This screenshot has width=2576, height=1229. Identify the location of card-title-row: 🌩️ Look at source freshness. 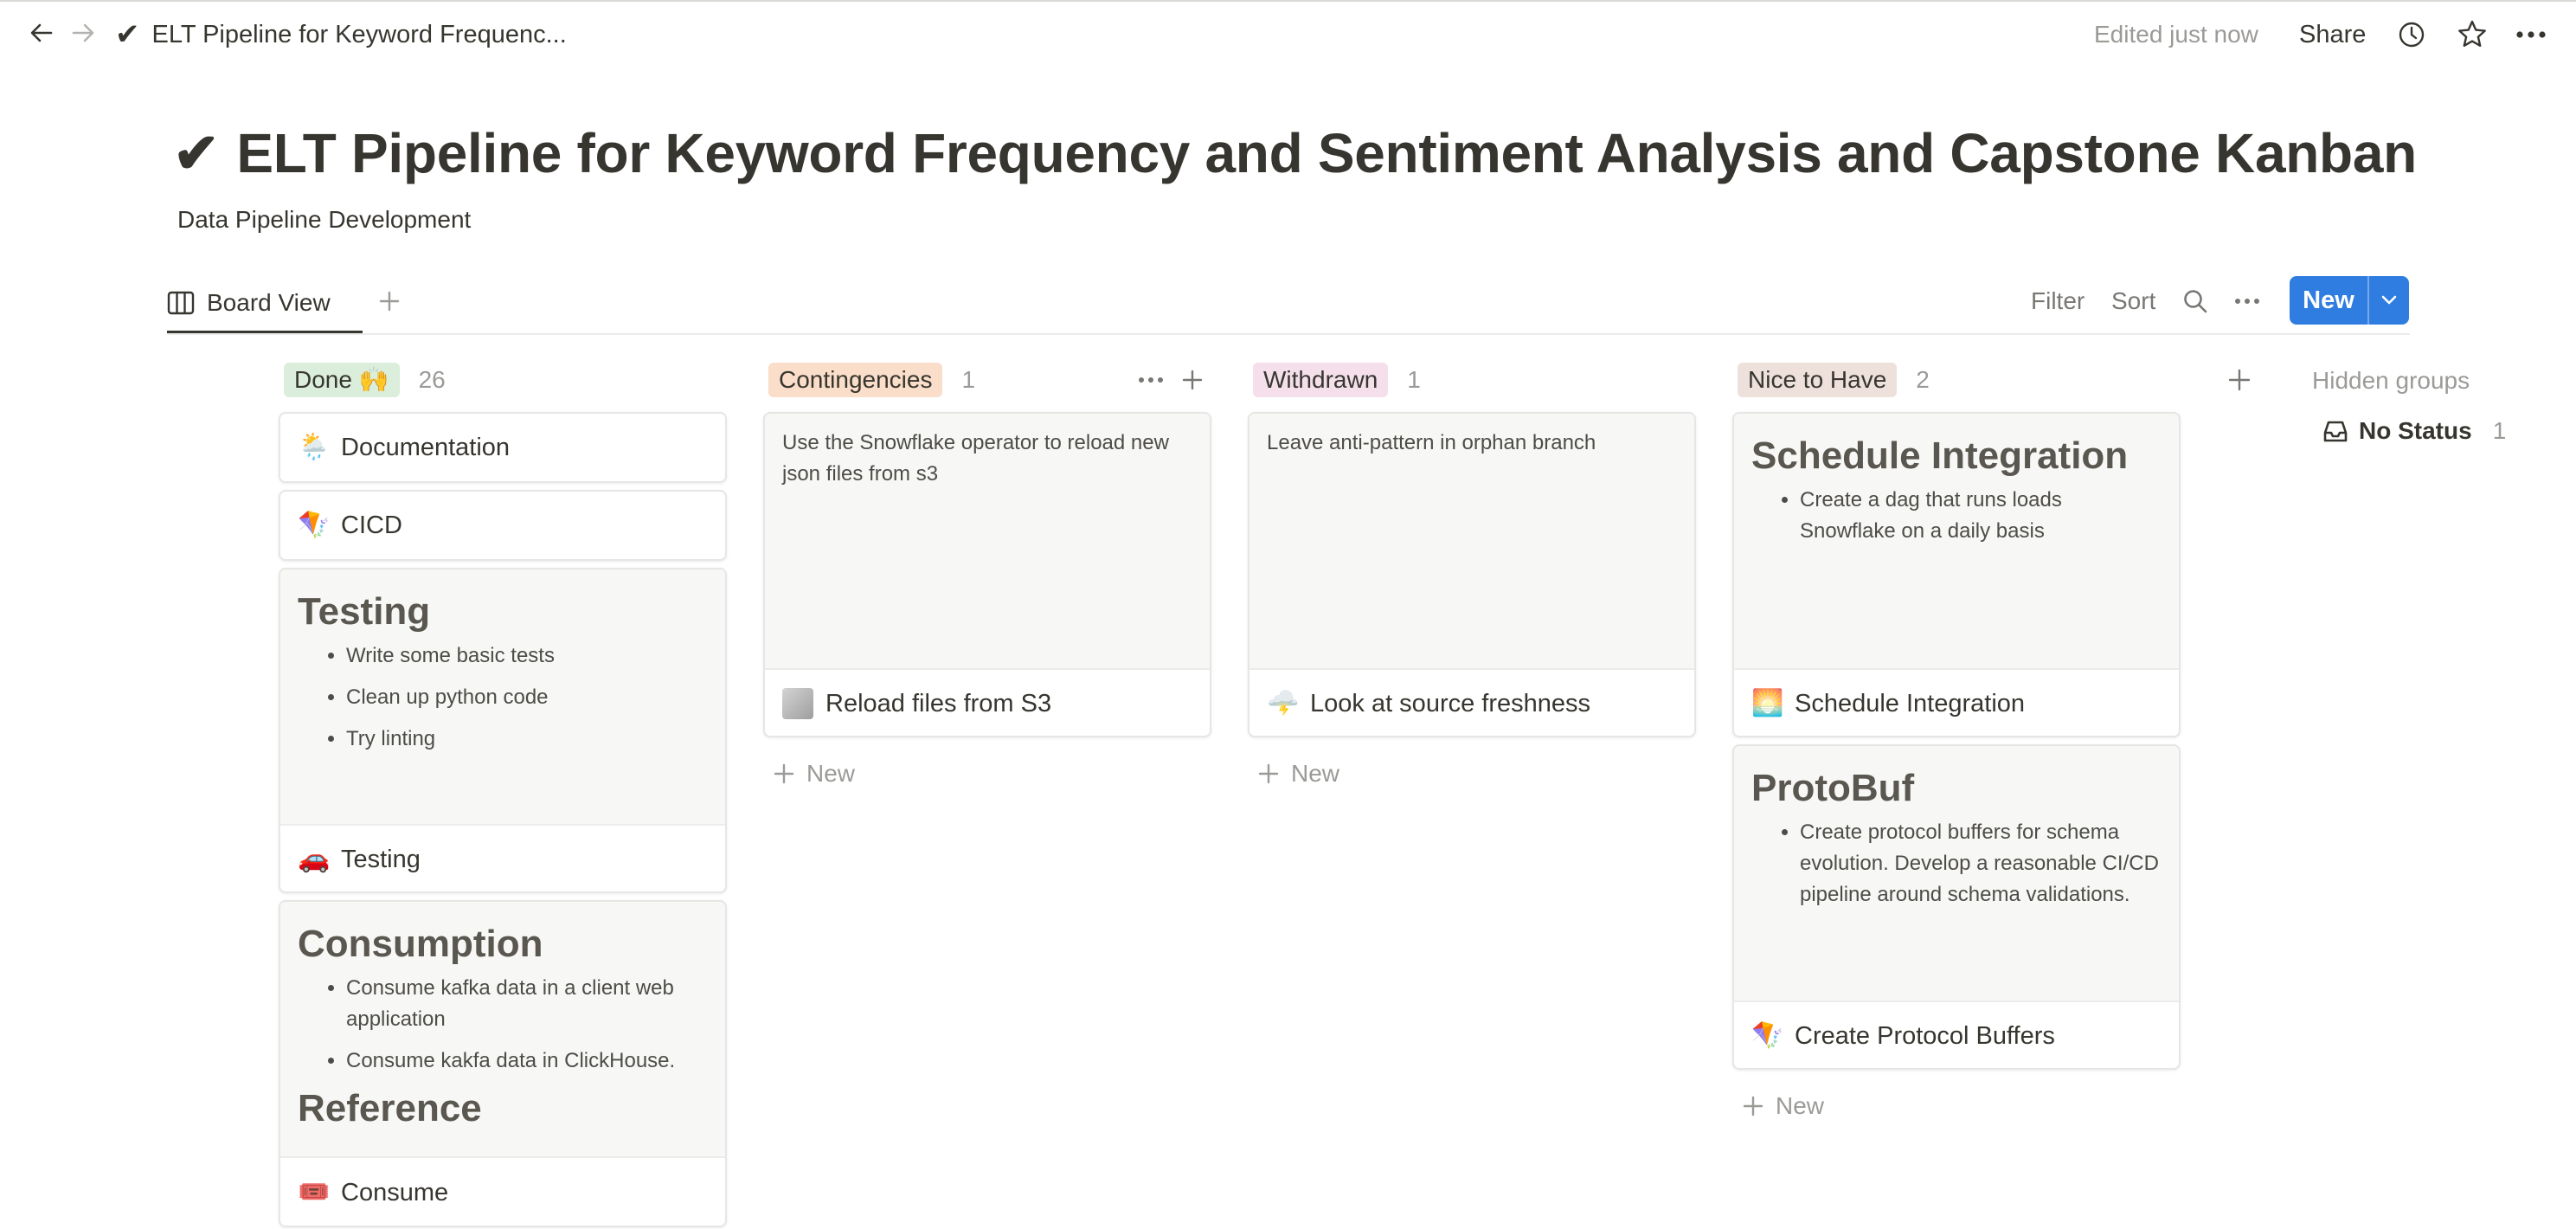
(1472, 703).